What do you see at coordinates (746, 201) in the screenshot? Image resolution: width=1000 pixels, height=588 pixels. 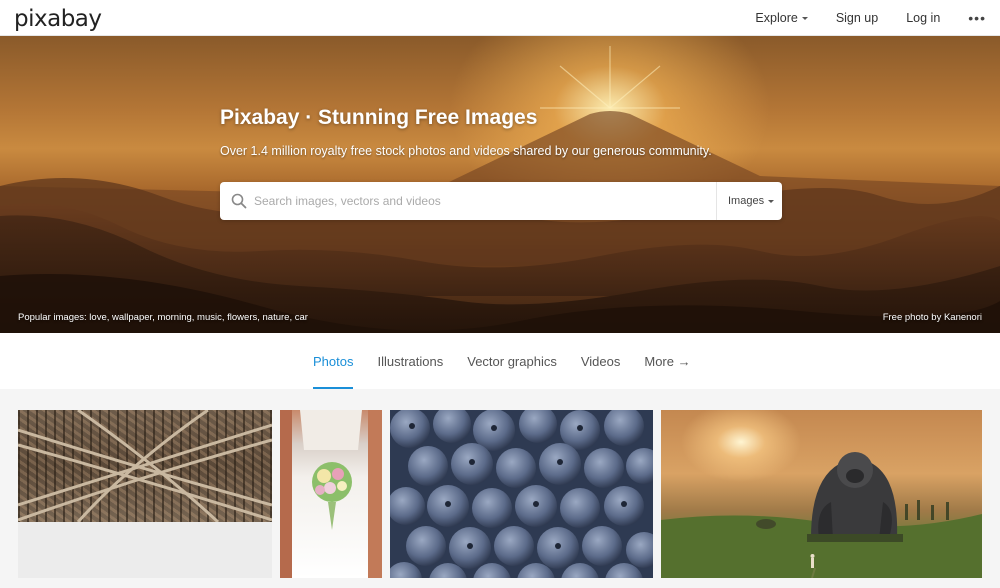 I see `search-type-label: Images` at bounding box center [746, 201].